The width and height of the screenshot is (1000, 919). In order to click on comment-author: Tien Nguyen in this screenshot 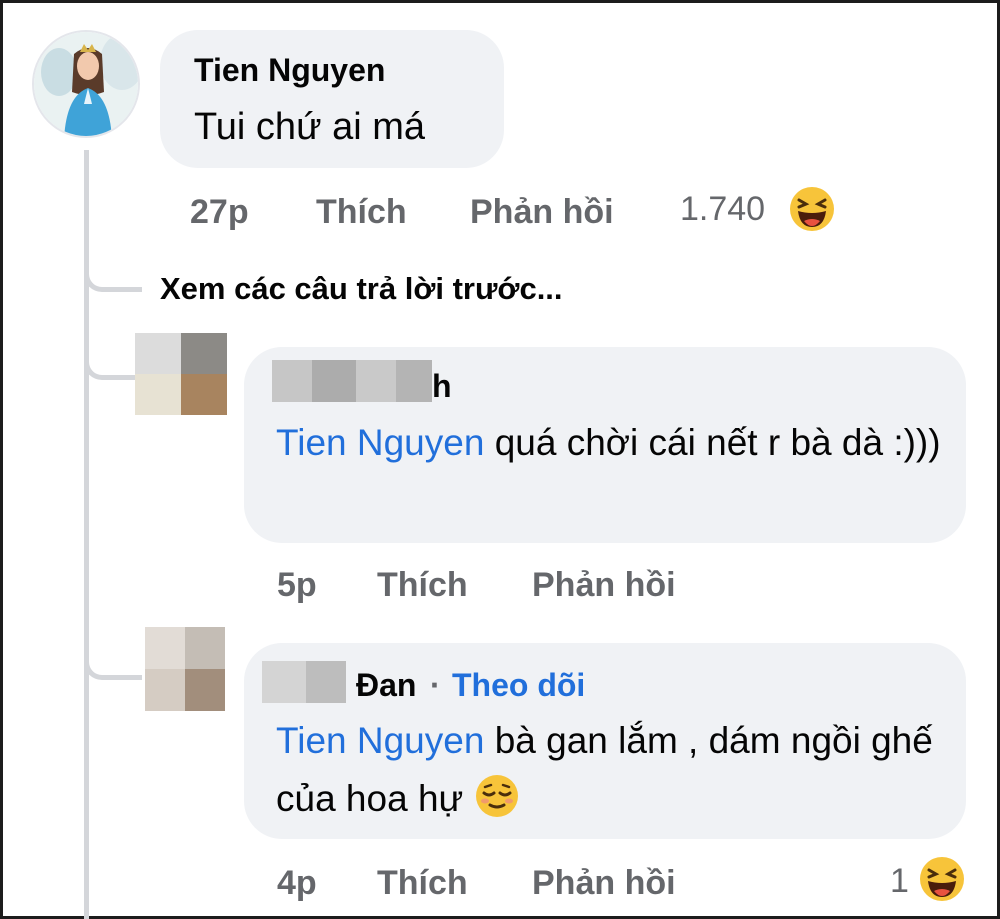, I will do `click(289, 70)`.